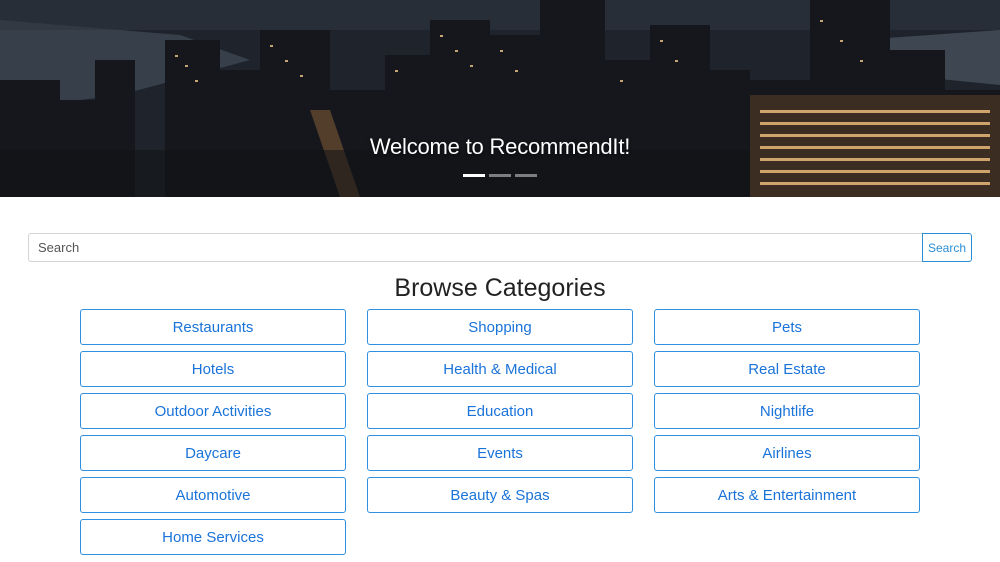  I want to click on search-bar: Search, so click(500, 247).